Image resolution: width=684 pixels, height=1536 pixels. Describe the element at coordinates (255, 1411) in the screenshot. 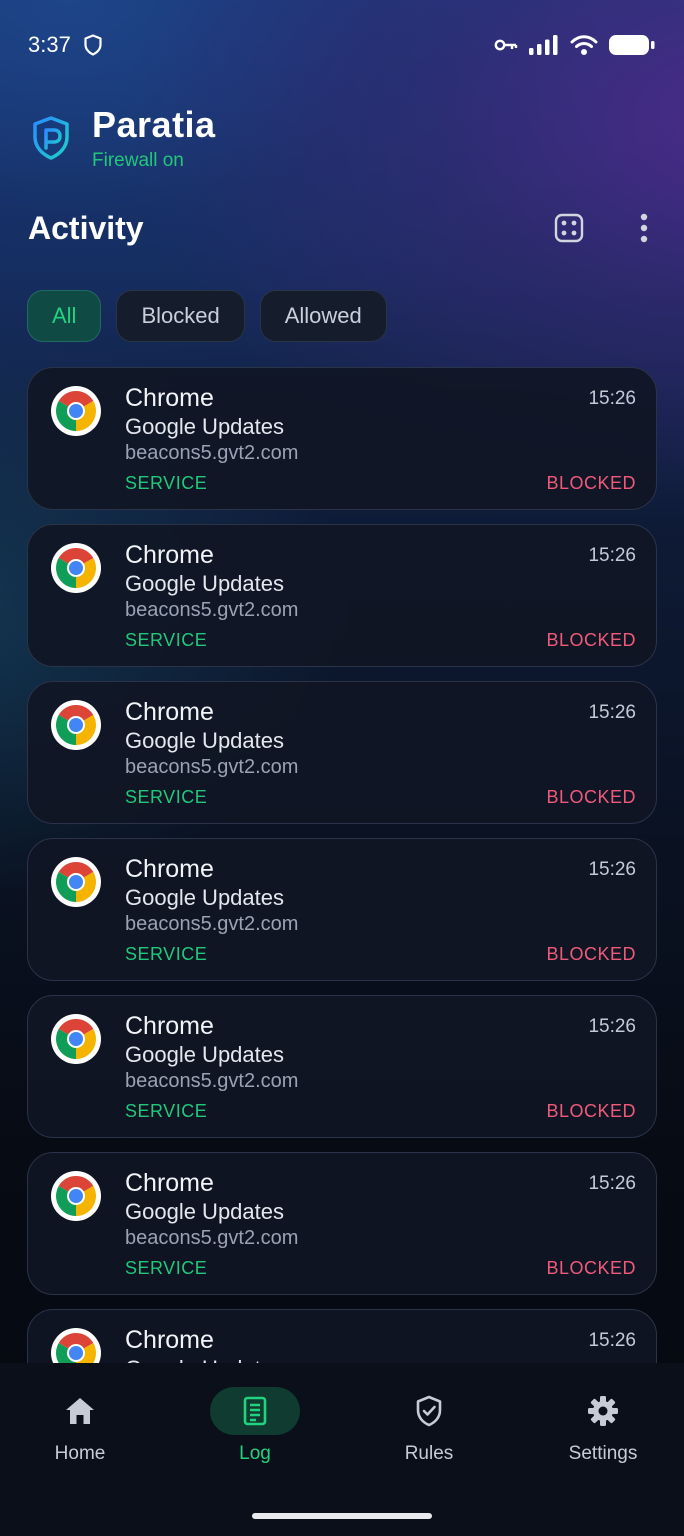

I see `log-icon` at that location.